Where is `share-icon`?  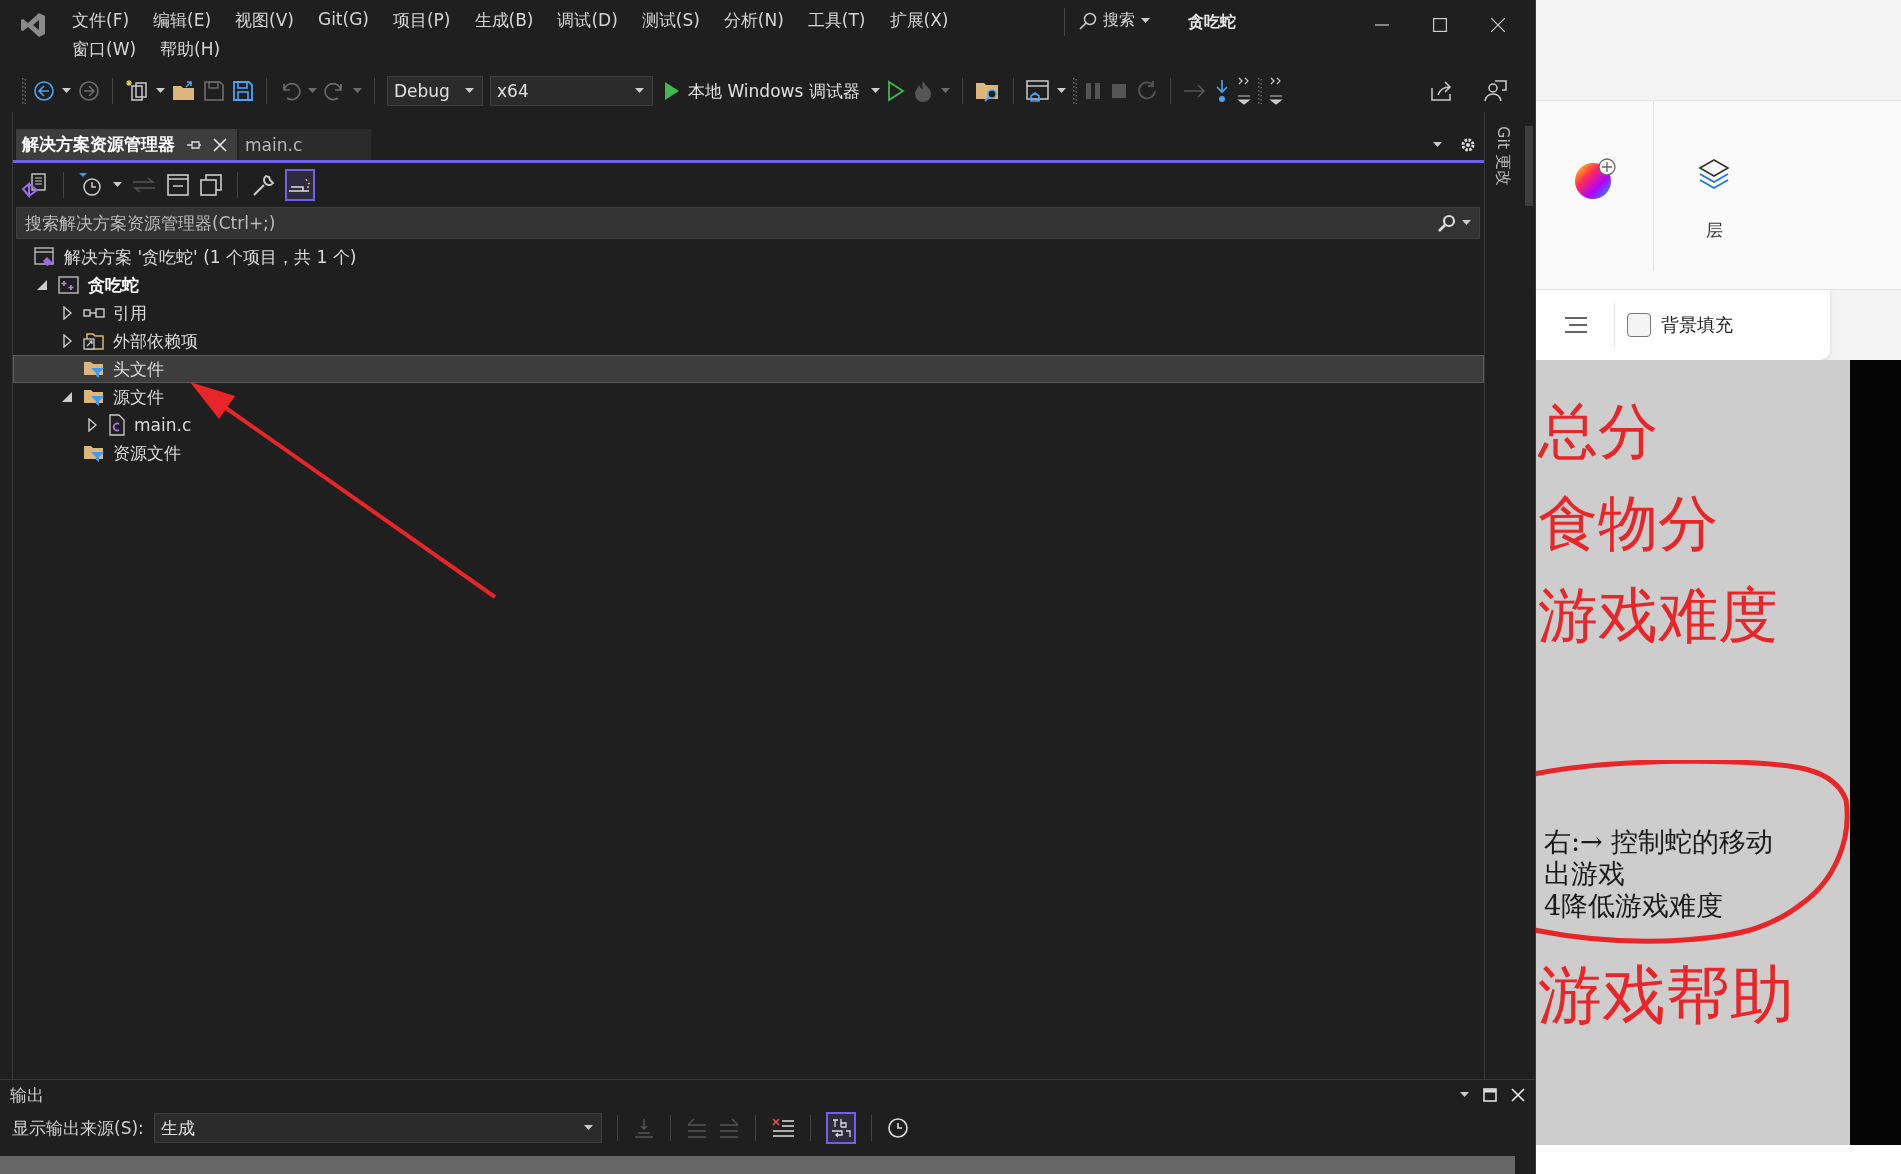 share-icon is located at coordinates (1442, 91).